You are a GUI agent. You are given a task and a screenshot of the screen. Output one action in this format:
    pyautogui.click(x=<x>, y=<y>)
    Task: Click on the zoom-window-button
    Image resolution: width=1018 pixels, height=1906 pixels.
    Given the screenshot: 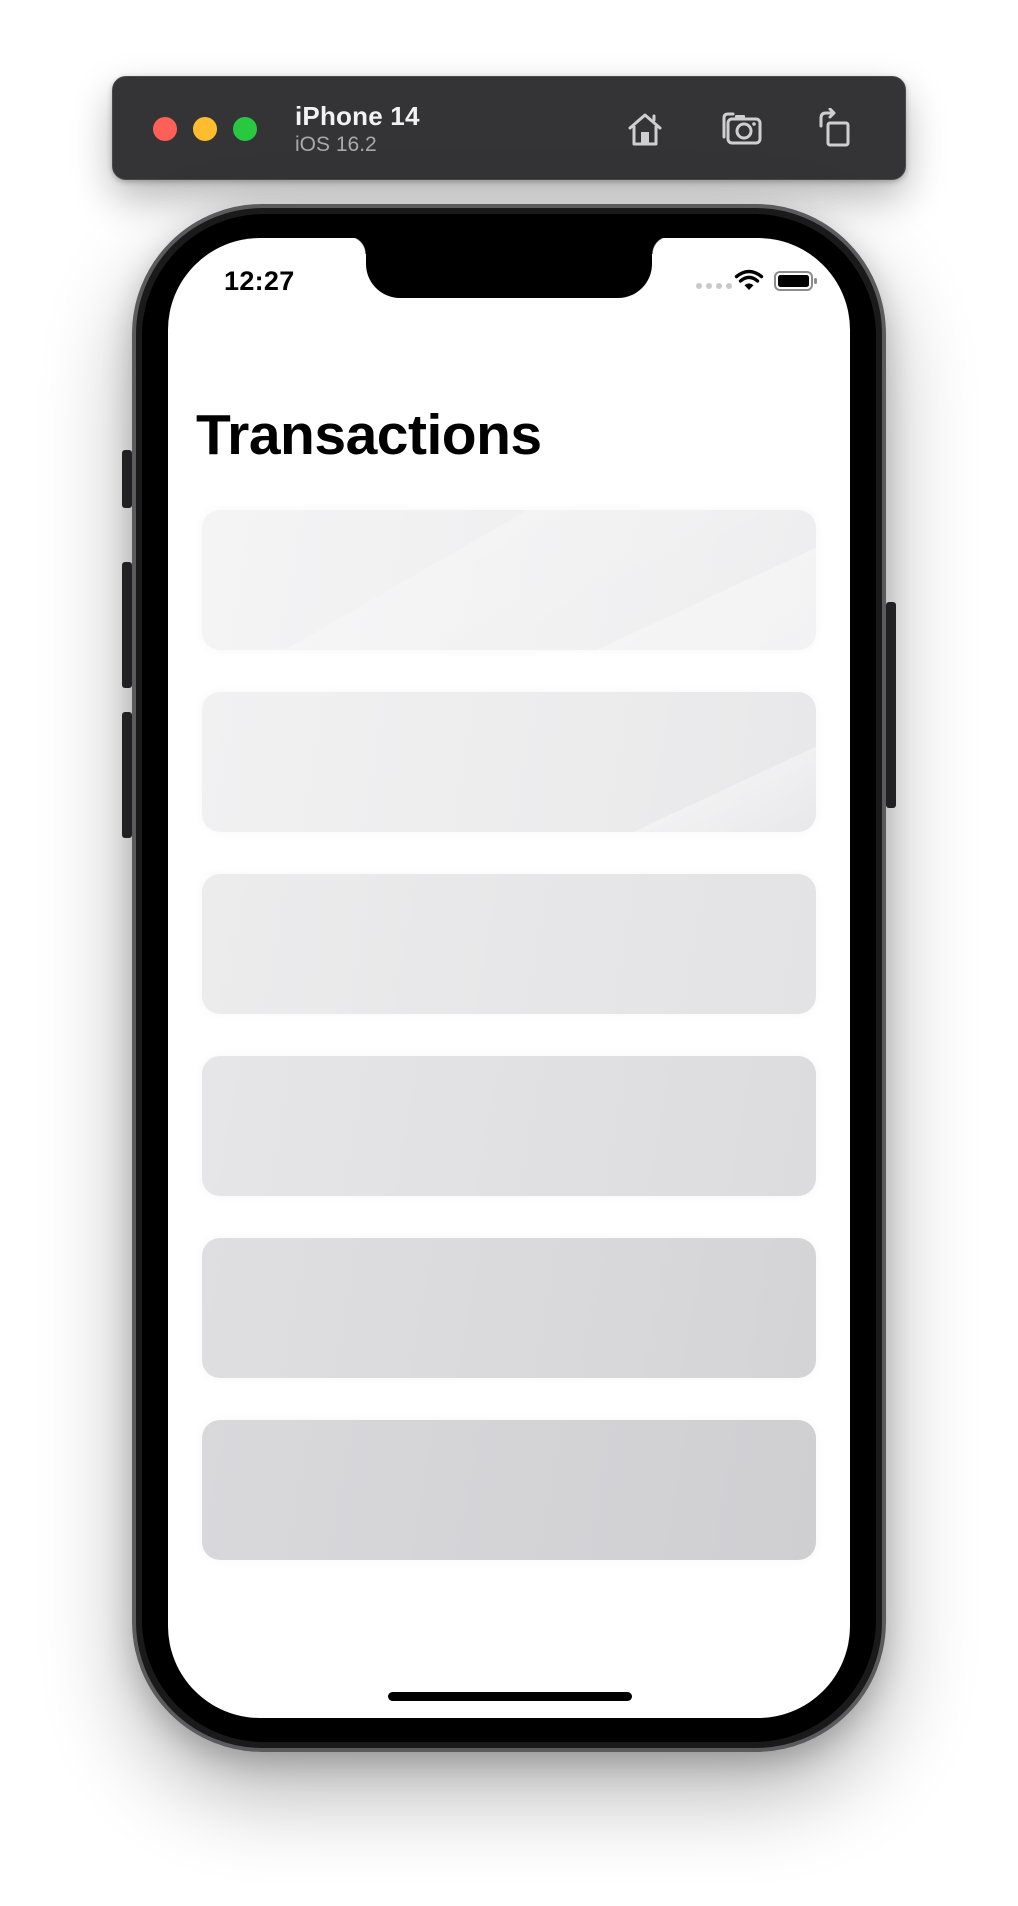 What is the action you would take?
    pyautogui.click(x=245, y=129)
    